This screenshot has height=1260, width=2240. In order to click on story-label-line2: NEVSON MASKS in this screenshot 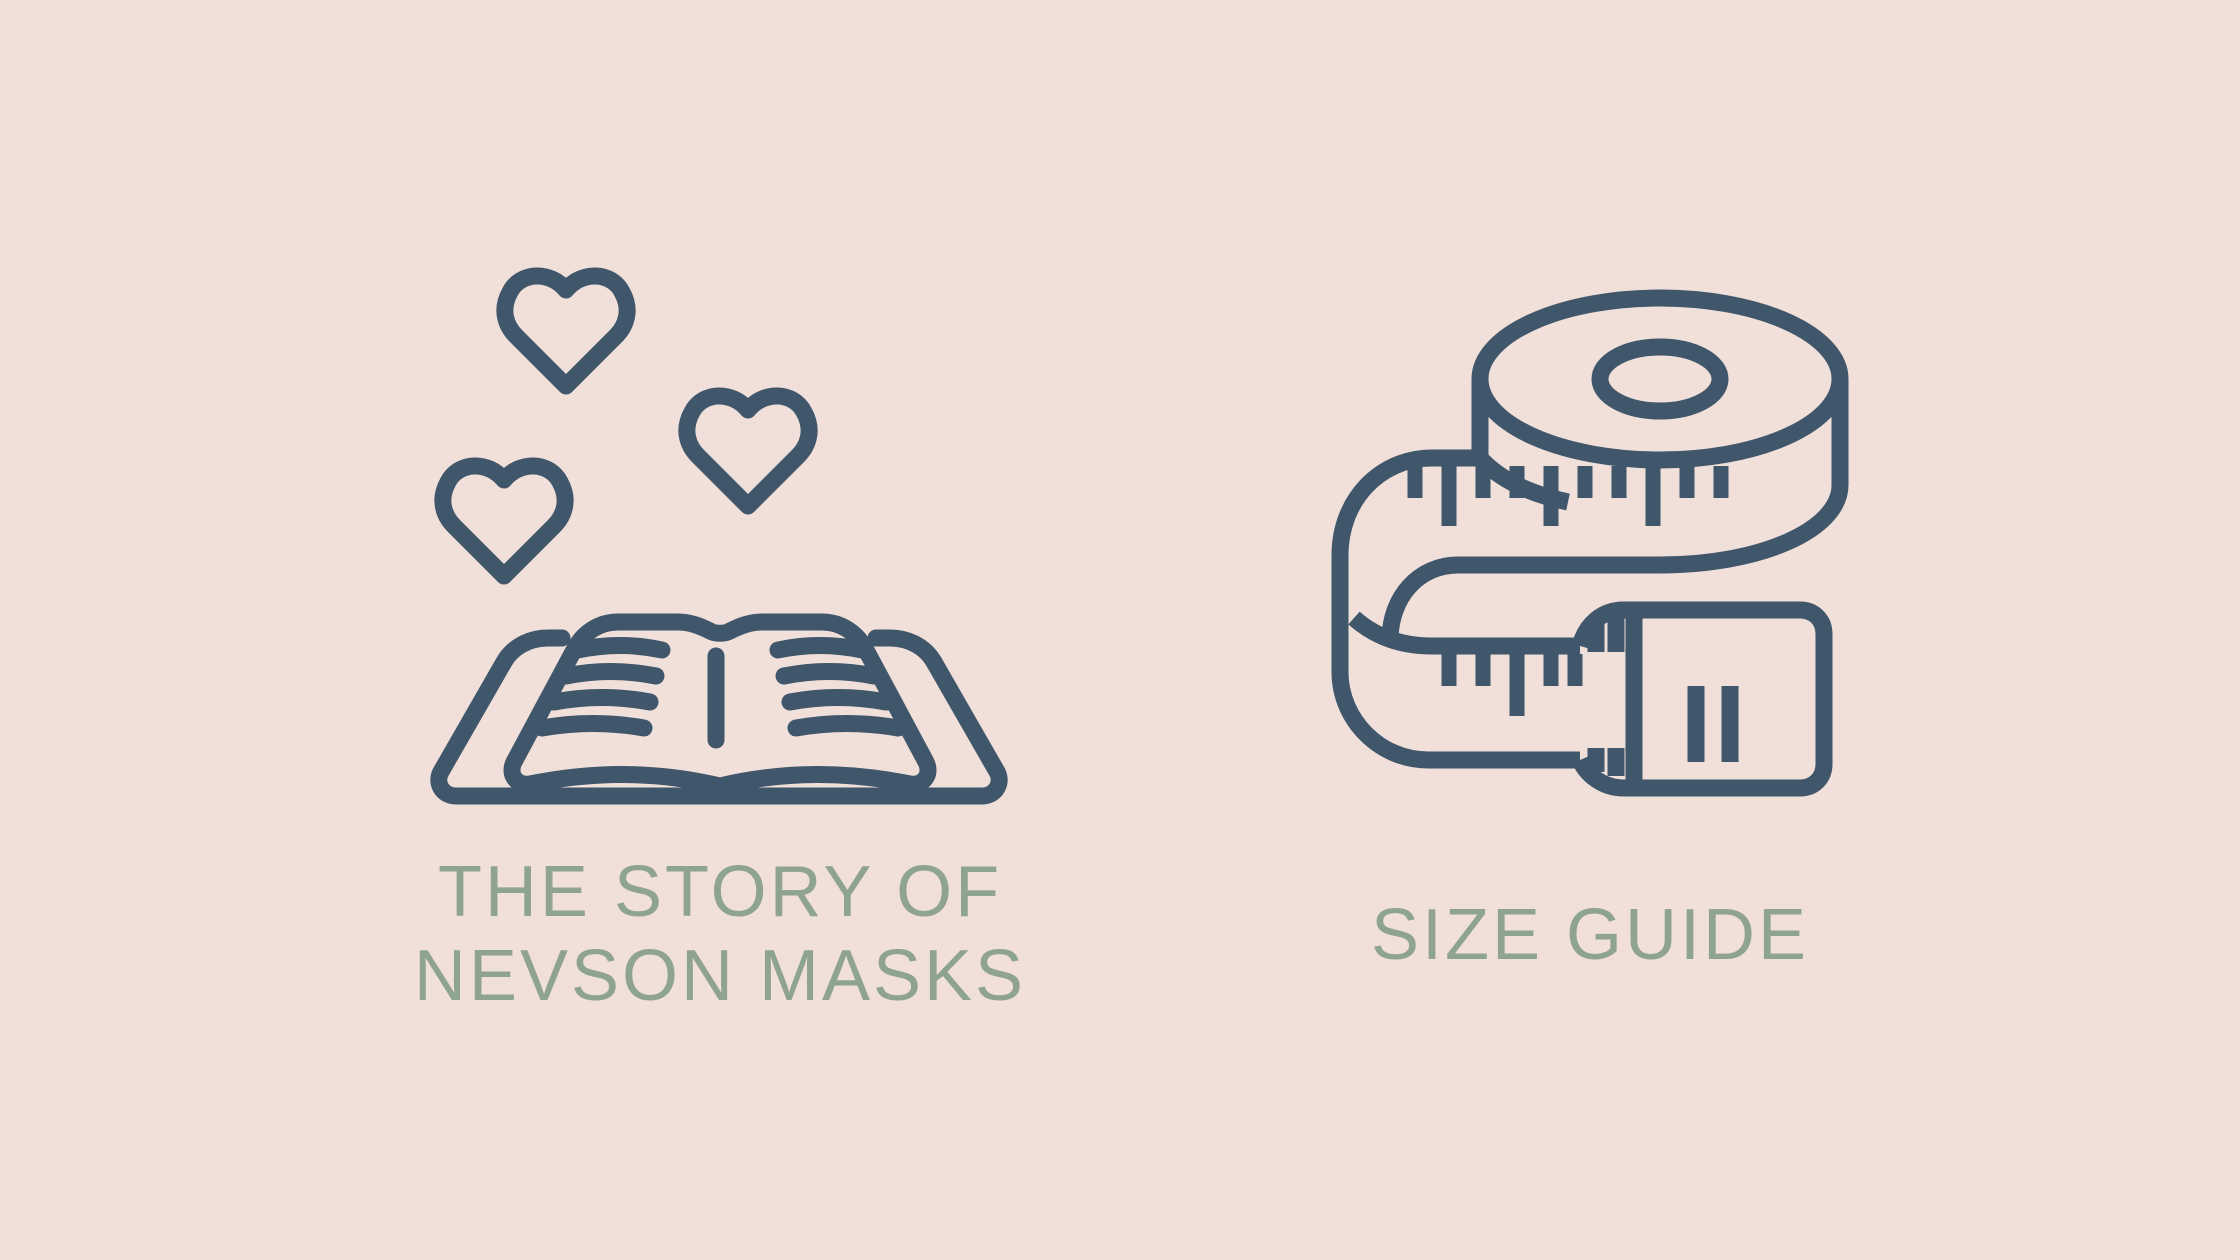, I will do `click(720, 976)`.